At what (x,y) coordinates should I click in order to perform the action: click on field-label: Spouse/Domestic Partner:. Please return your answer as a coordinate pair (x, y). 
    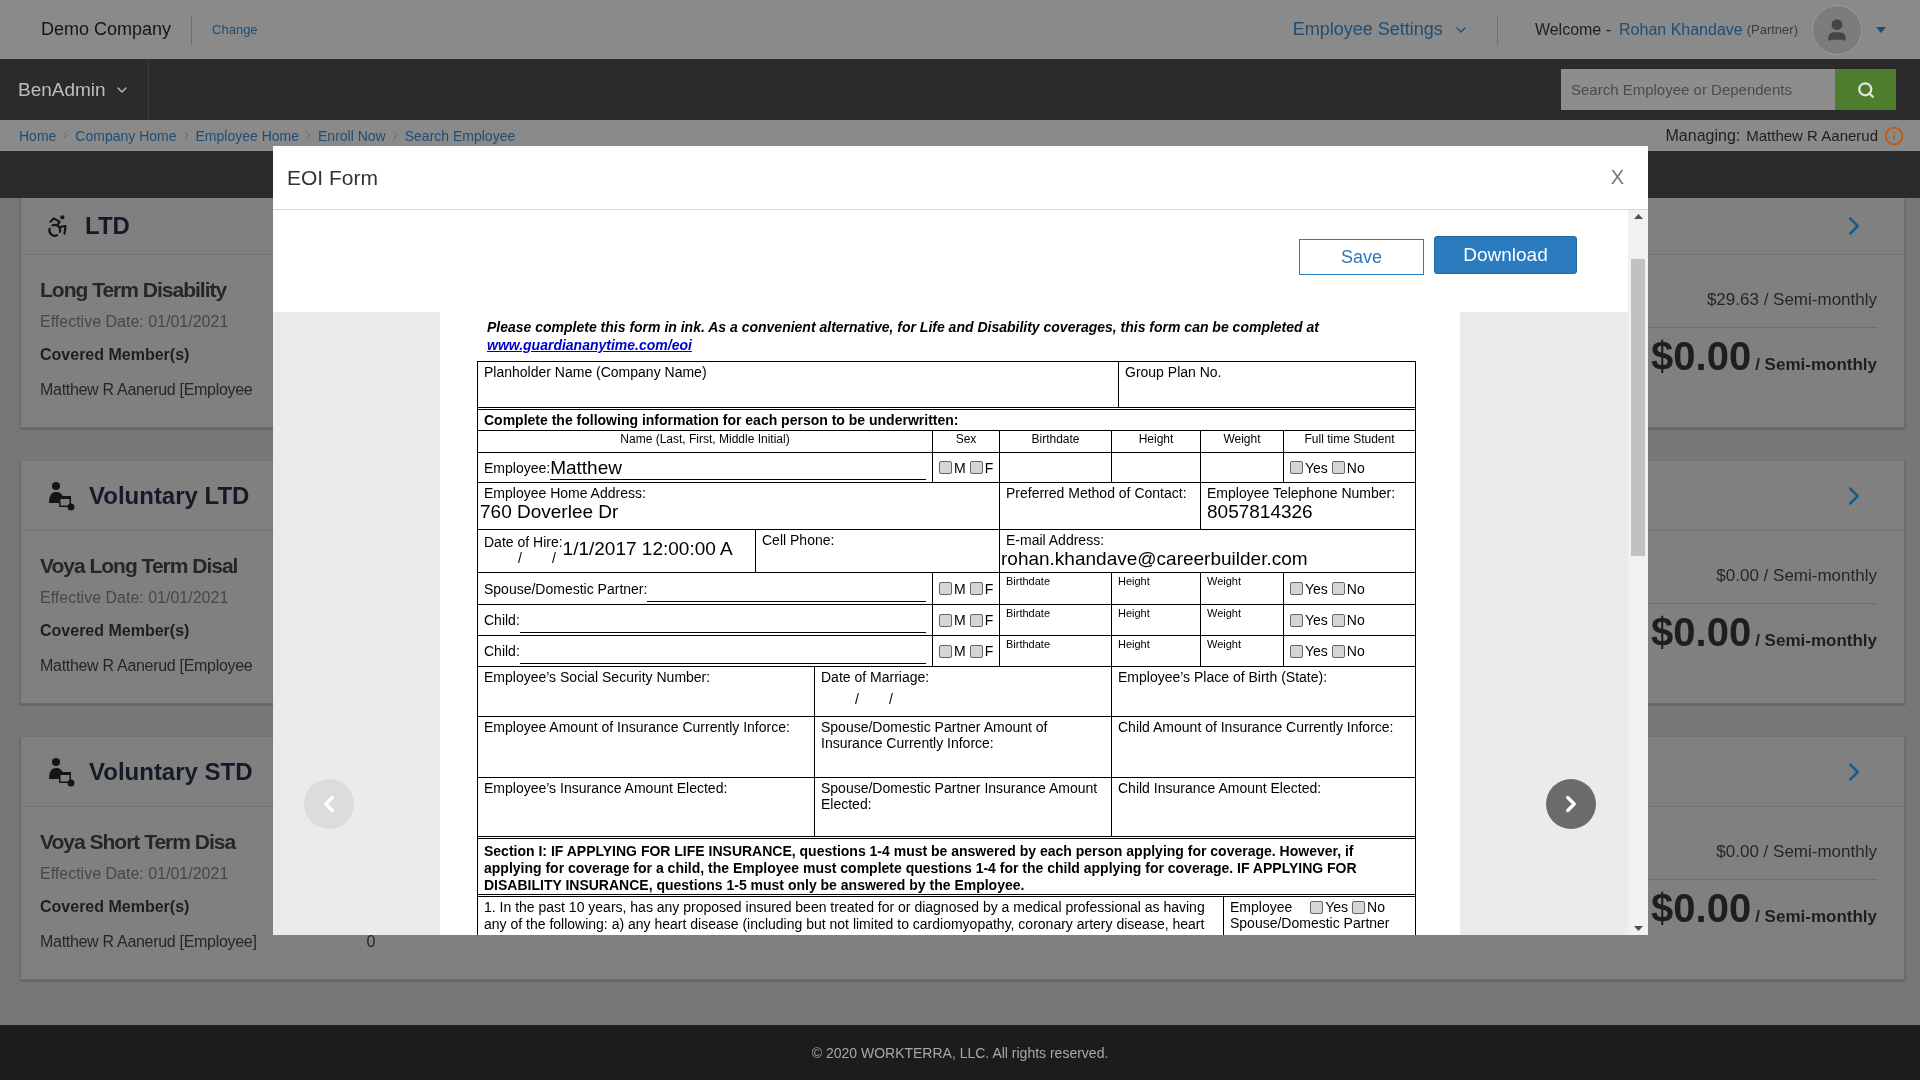
    Looking at the image, I should click on (566, 588).